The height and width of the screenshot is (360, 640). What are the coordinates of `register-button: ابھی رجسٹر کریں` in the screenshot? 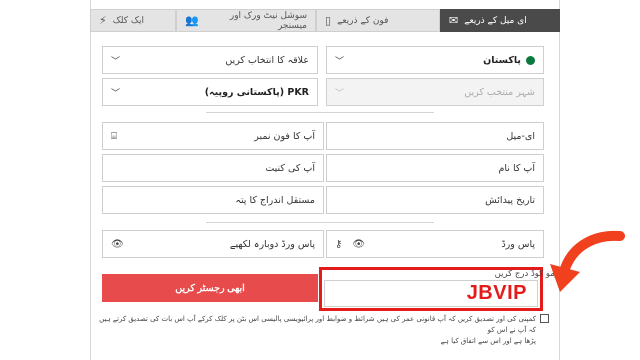 It's located at (210, 288).